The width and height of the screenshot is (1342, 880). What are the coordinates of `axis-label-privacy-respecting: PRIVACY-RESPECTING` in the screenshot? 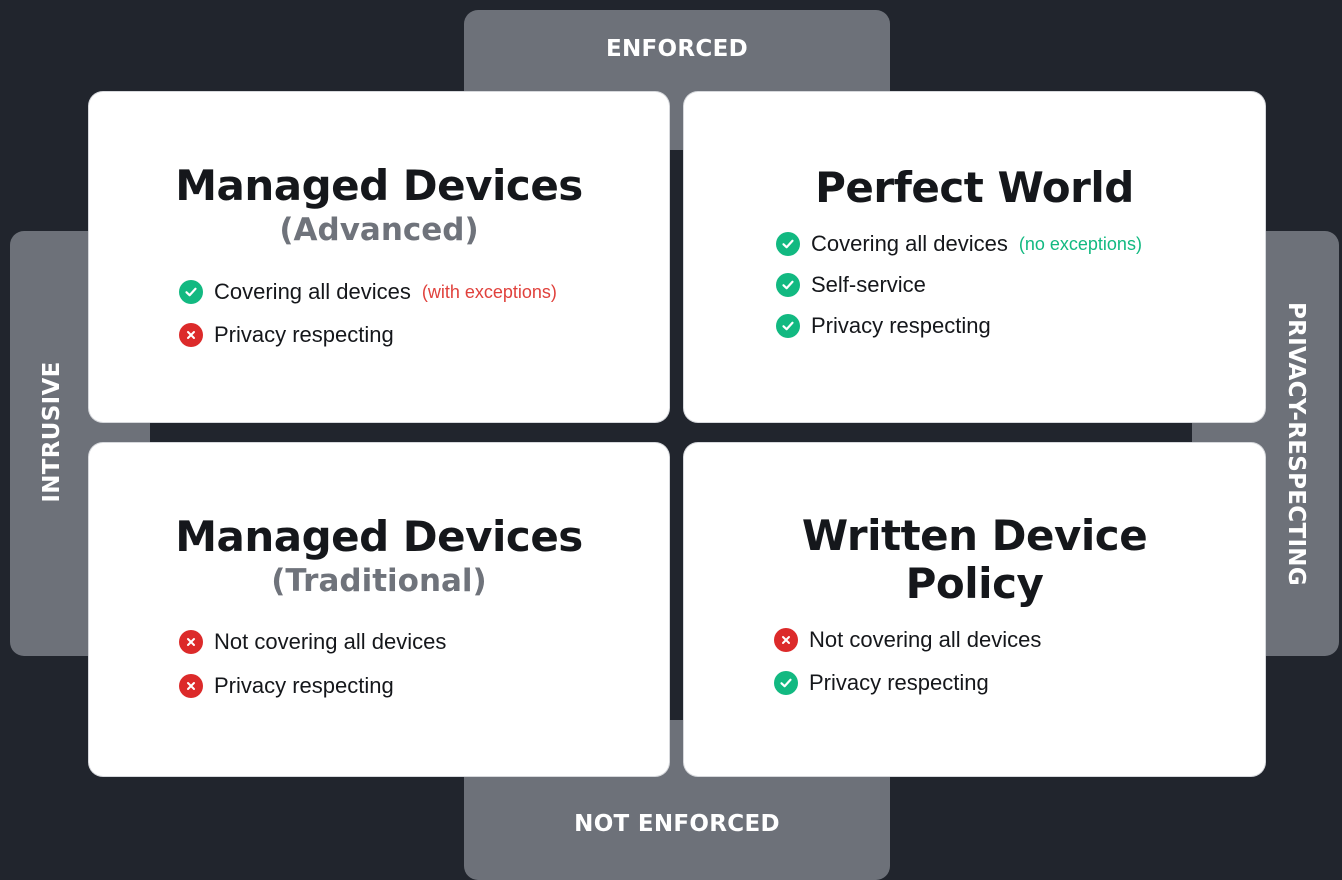 It's located at (1296, 444).